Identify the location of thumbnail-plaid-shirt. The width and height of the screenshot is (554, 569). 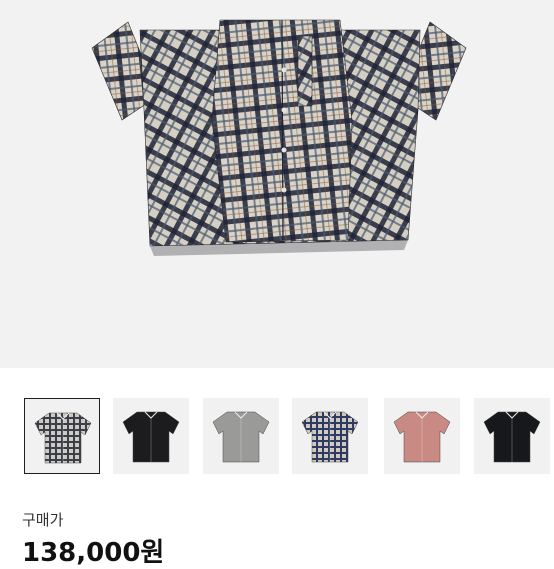
(62, 436).